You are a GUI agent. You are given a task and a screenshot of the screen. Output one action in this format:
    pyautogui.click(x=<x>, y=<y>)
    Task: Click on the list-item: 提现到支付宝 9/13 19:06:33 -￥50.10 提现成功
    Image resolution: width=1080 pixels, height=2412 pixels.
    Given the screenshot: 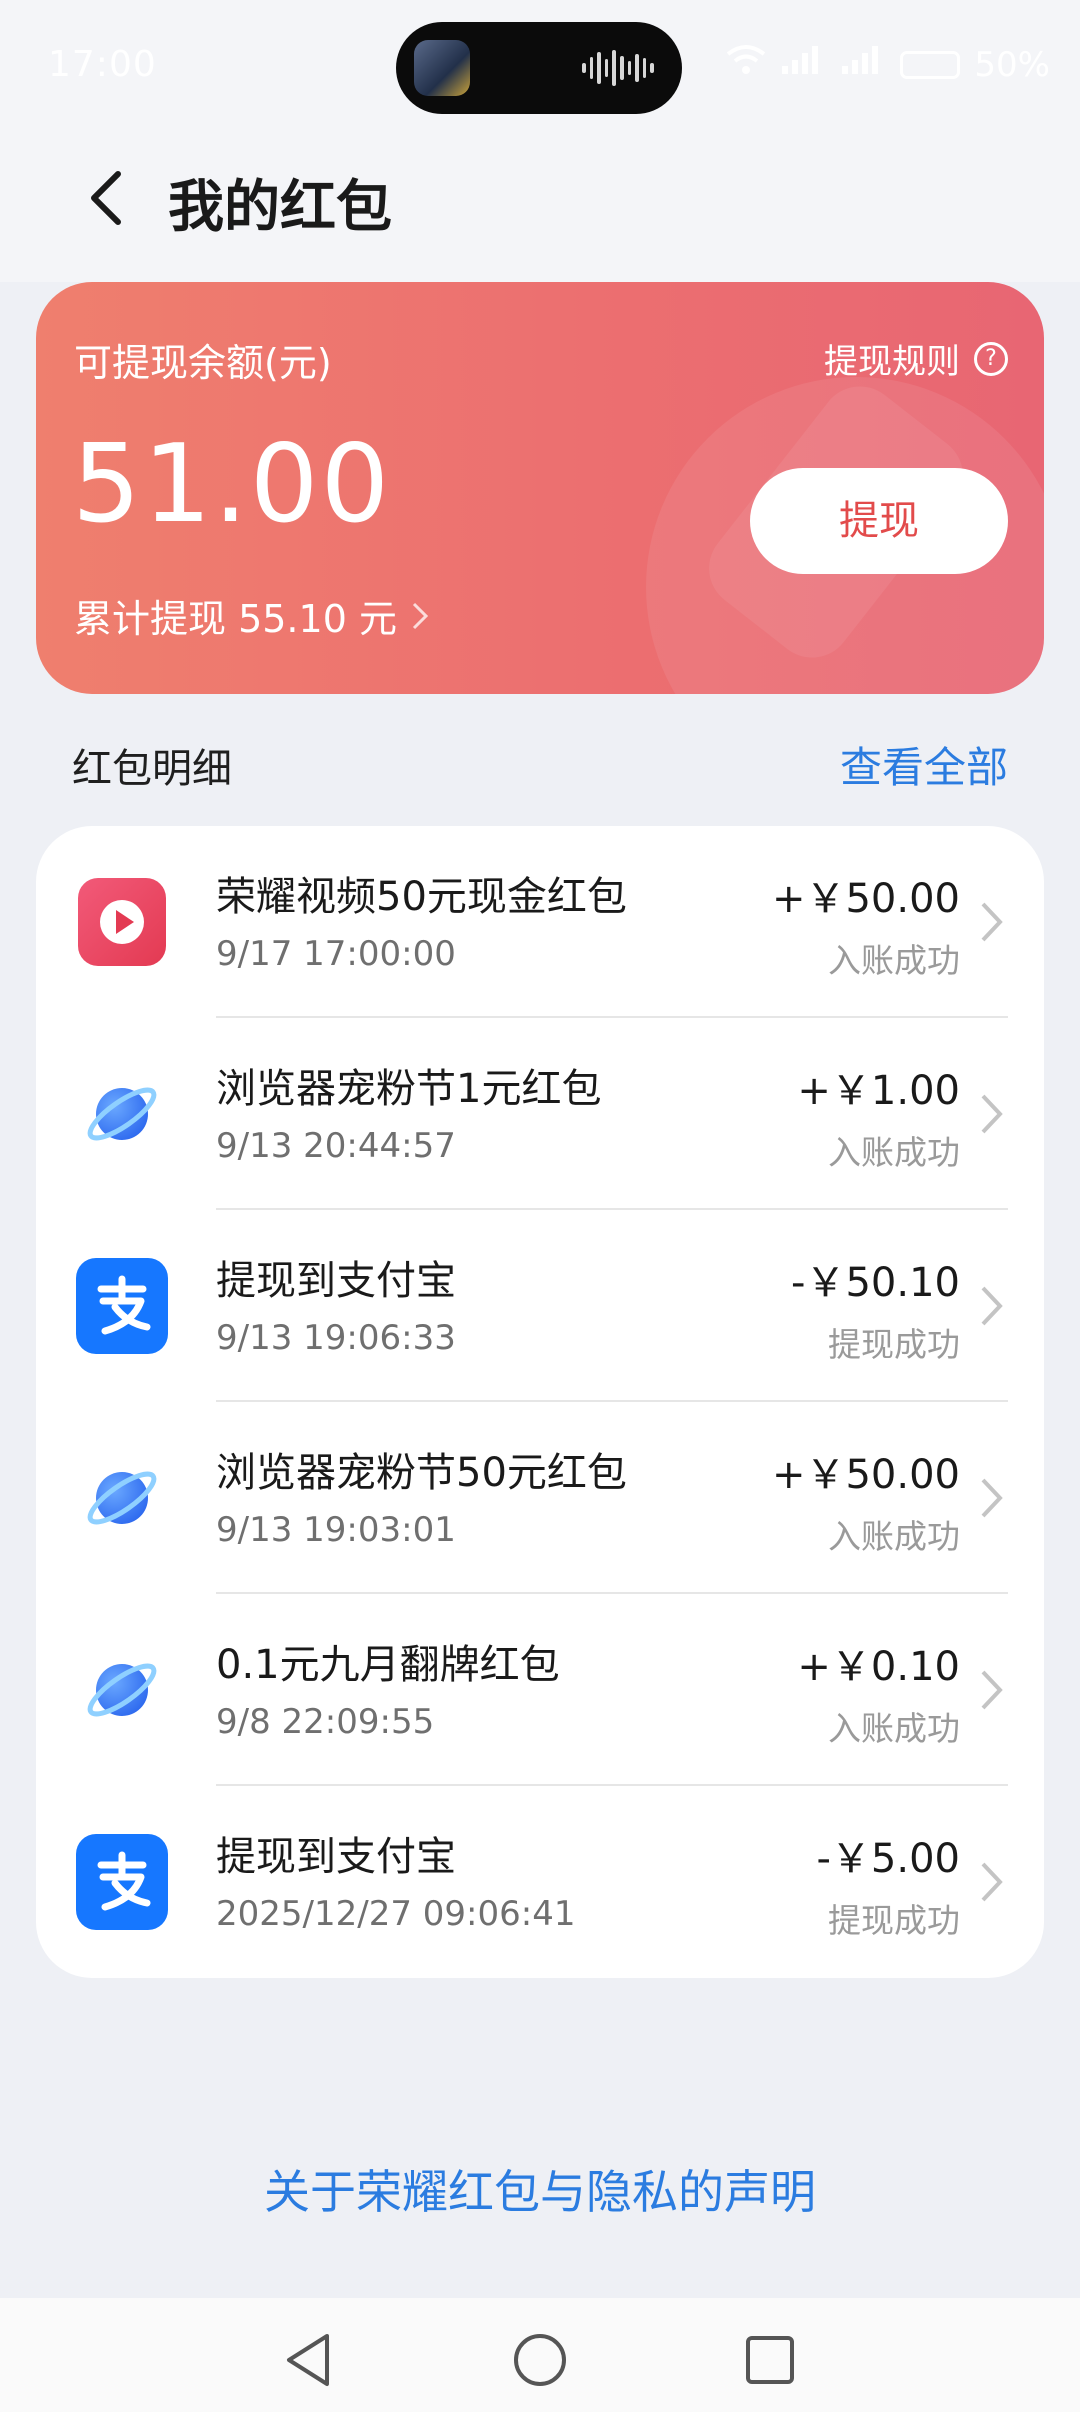 What is the action you would take?
    pyautogui.click(x=540, y=1306)
    